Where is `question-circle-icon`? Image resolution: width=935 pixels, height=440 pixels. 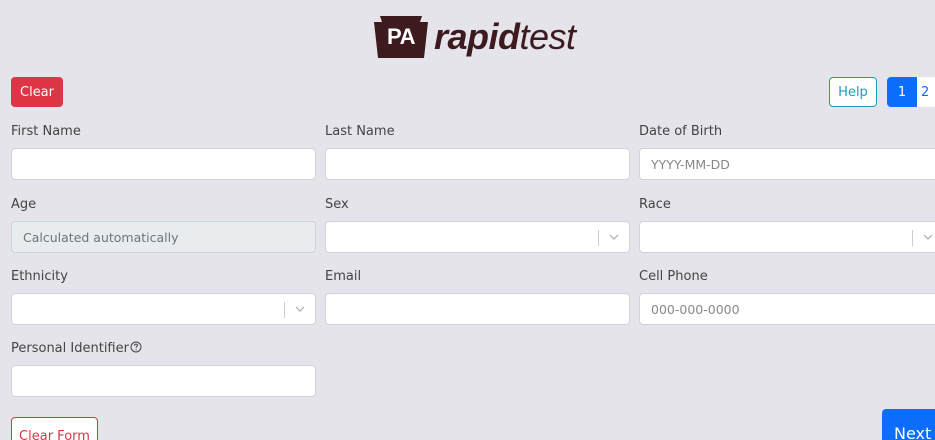 question-circle-icon is located at coordinates (136, 347).